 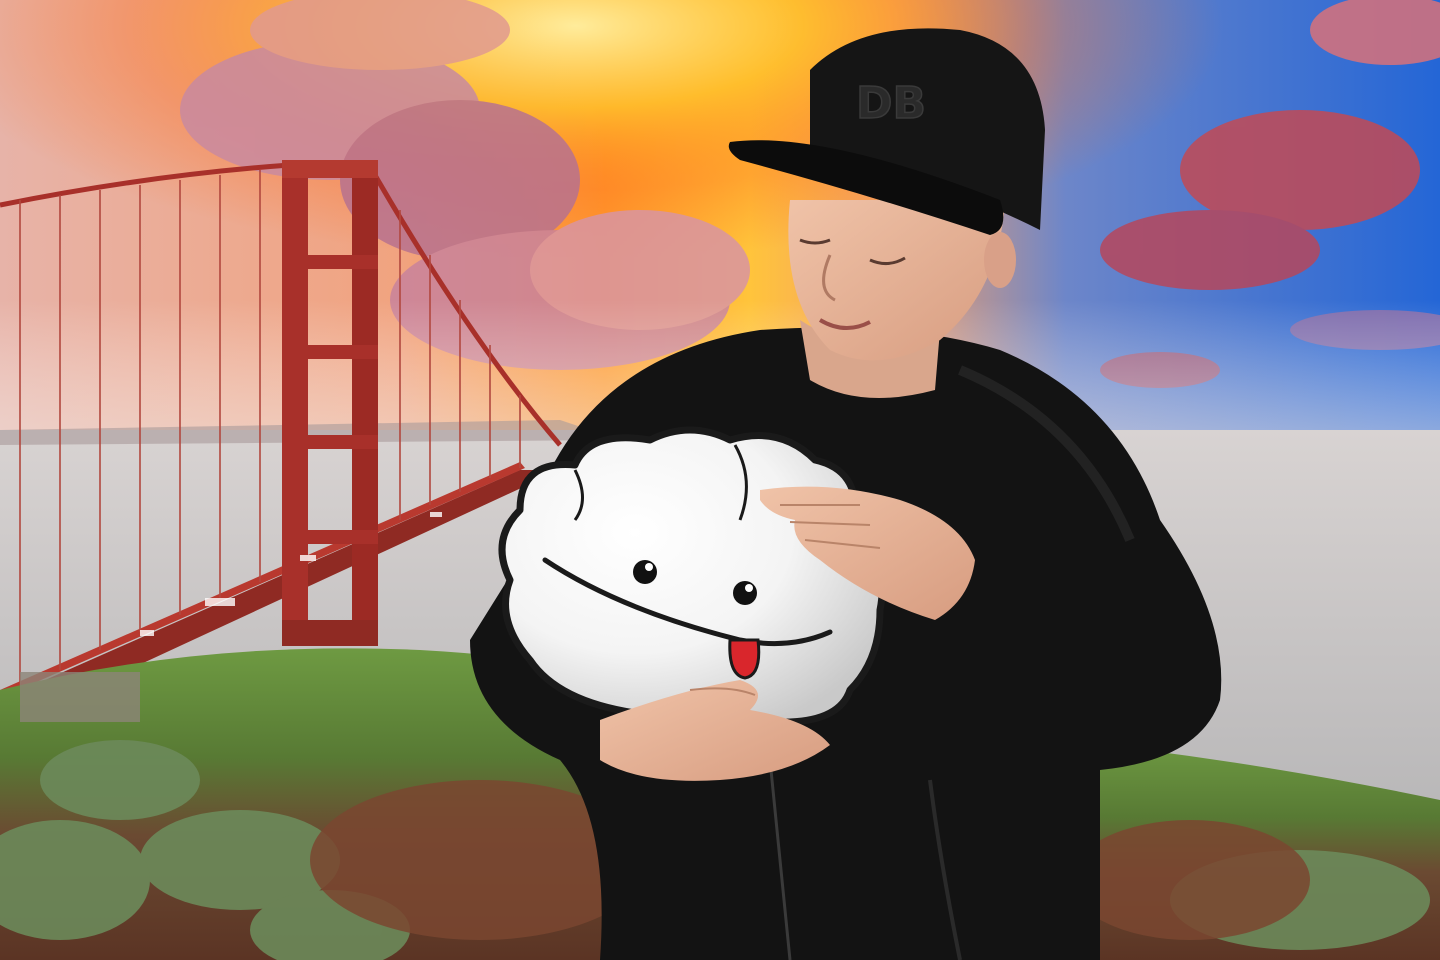 What do you see at coordinates (692, 576) in the screenshot?
I see `cloud-mascot-icon` at bounding box center [692, 576].